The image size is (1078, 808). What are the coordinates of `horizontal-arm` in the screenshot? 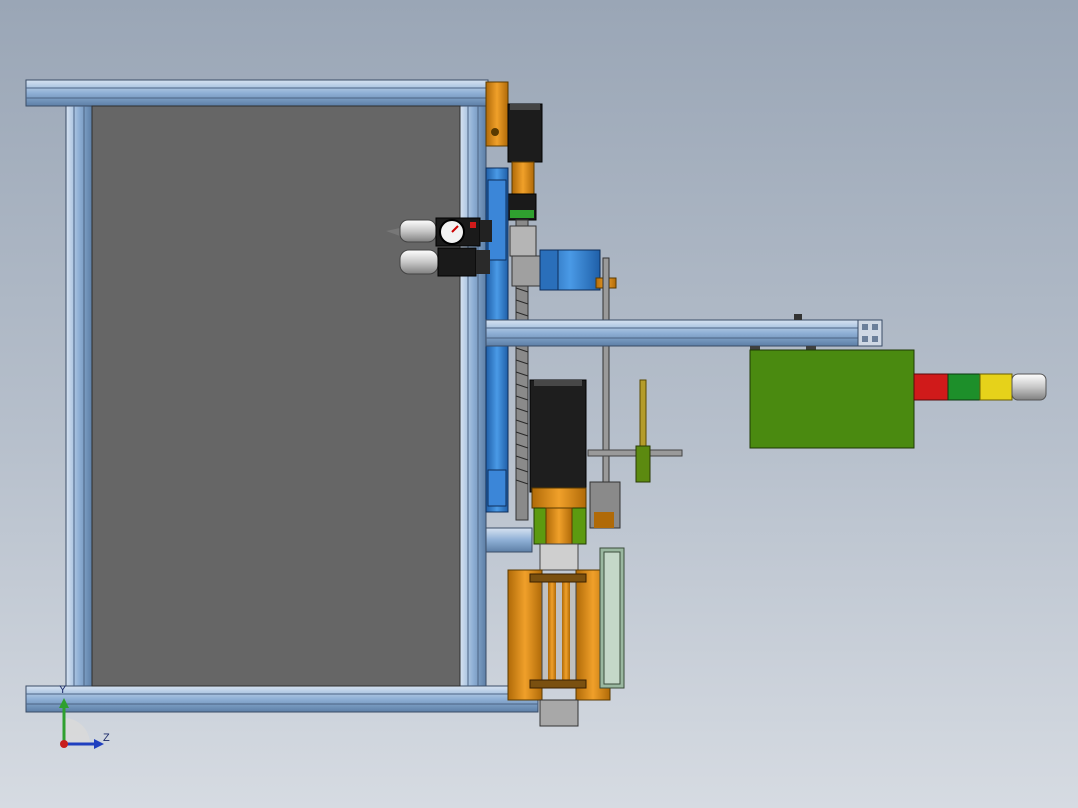 It's located at (684, 330).